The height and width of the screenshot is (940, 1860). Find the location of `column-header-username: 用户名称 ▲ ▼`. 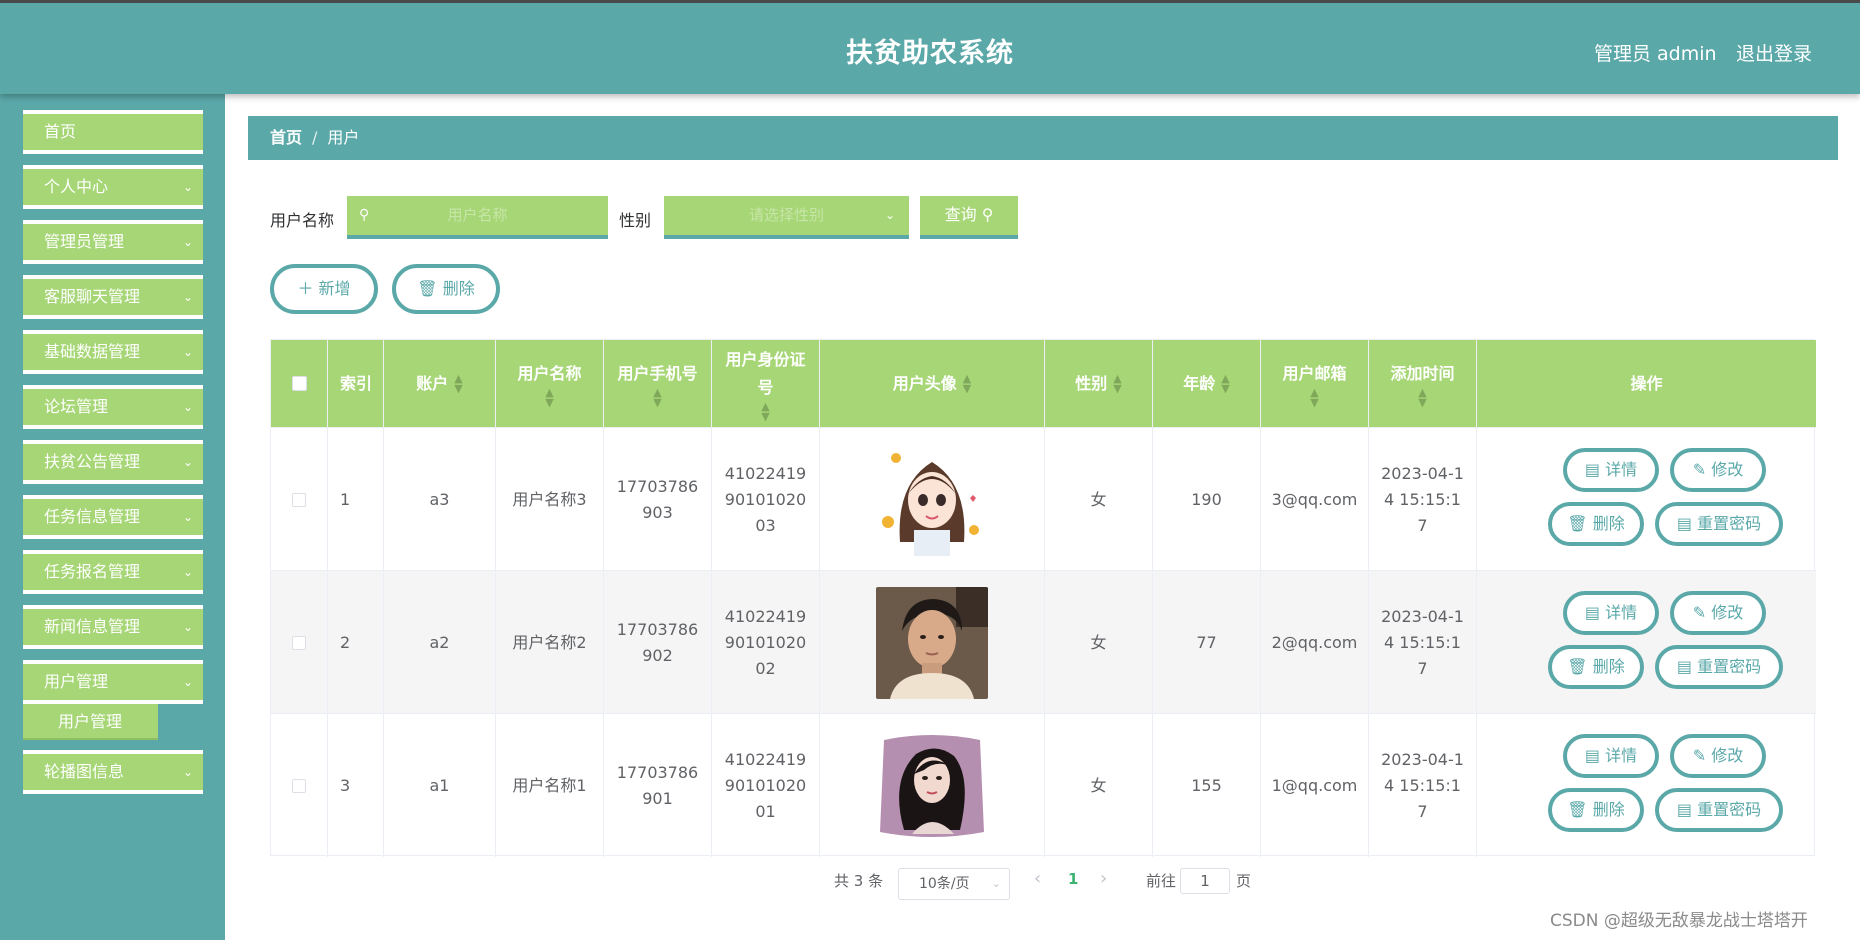

column-header-username: 用户名称 ▲ ▼ is located at coordinates (550, 383).